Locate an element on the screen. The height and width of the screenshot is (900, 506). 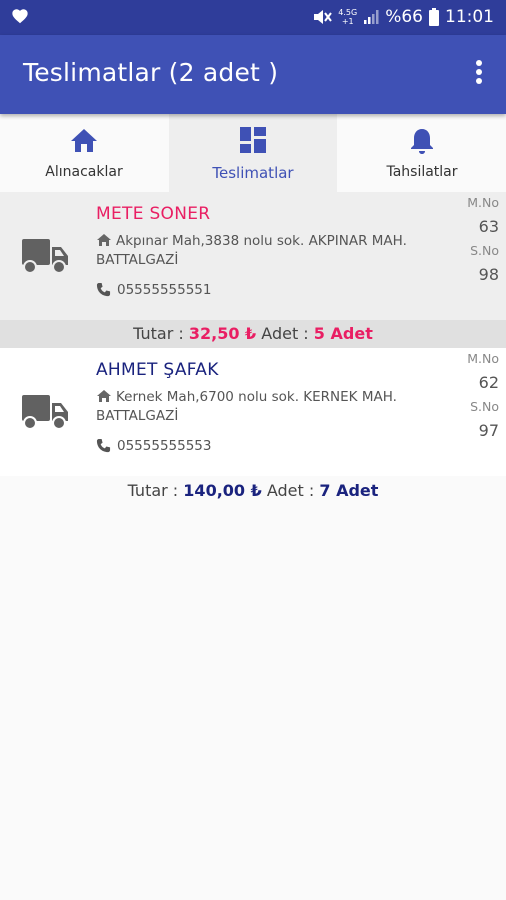
tab-alinacaklar: Alınacaklar is located at coordinates (84, 153).